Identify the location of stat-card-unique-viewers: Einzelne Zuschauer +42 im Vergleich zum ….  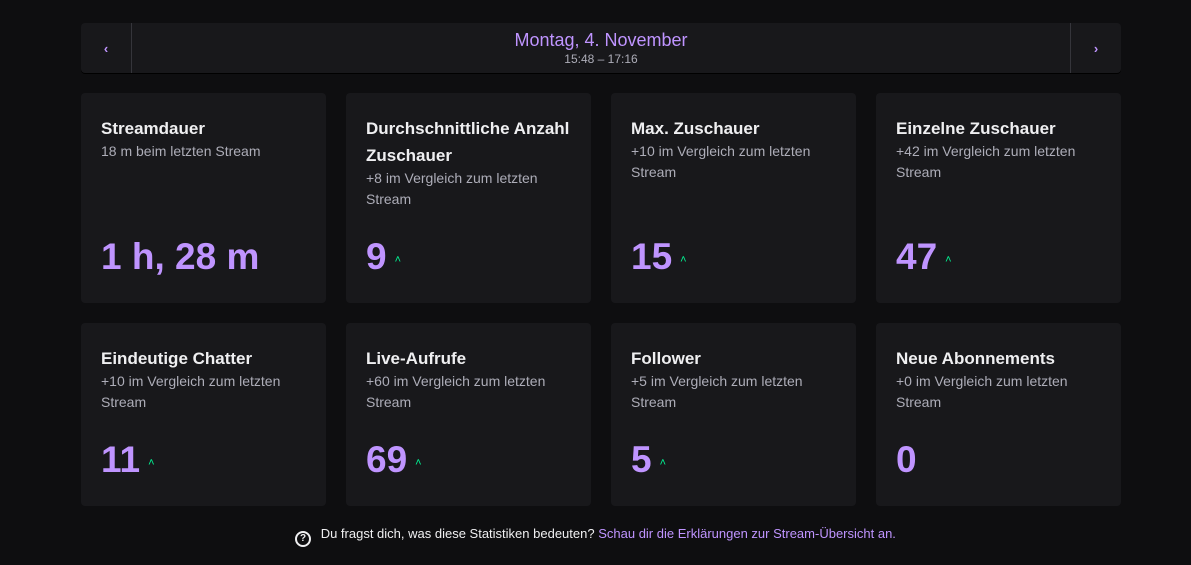
(998, 198).